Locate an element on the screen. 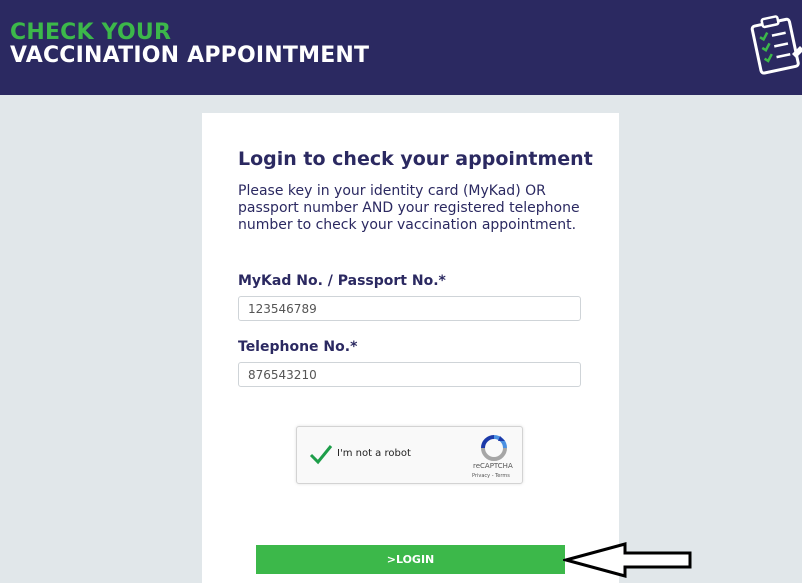 The image size is (802, 583). phone-label: Telephone No.* is located at coordinates (298, 347).